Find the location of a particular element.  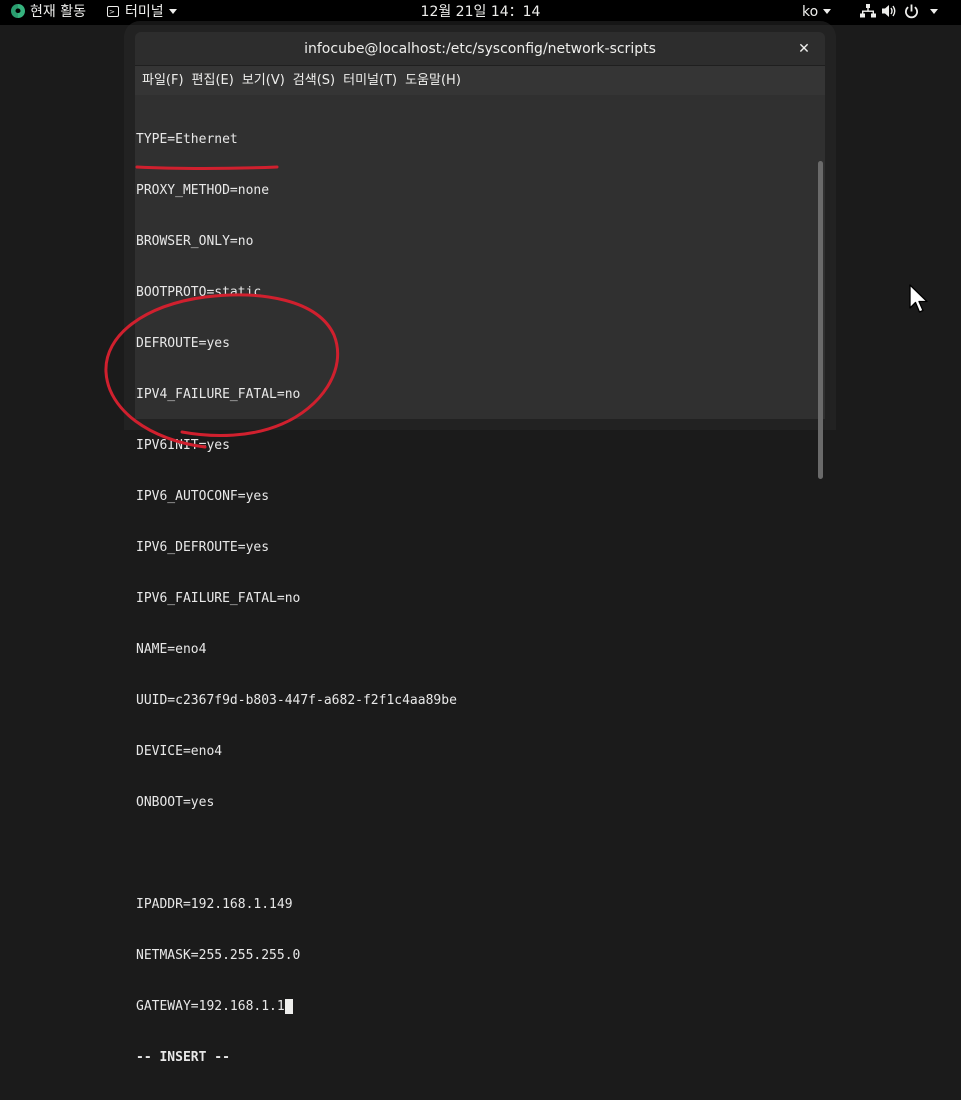

activities-button: 현재 활동 is located at coordinates (48, 12).